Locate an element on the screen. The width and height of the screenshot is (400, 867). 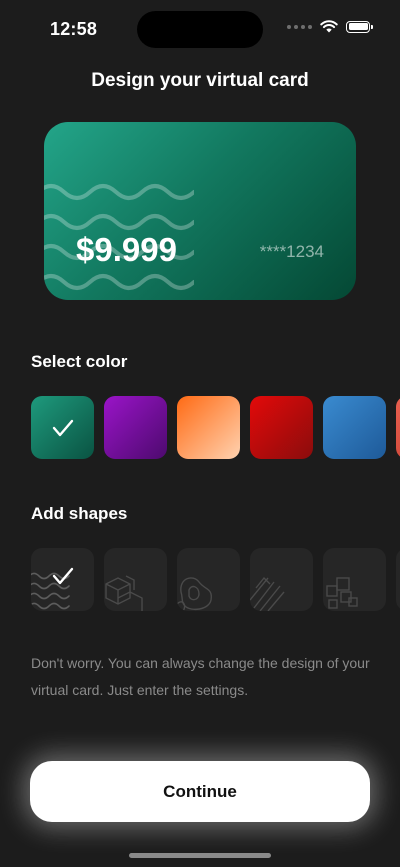
shape-option-row is located at coordinates (215, 579).